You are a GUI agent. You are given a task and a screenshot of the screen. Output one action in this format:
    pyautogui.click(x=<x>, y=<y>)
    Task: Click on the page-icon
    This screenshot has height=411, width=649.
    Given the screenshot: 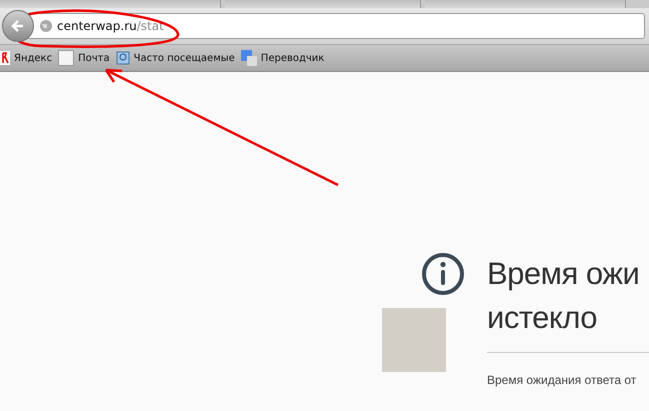 What is the action you would take?
    pyautogui.click(x=66, y=58)
    